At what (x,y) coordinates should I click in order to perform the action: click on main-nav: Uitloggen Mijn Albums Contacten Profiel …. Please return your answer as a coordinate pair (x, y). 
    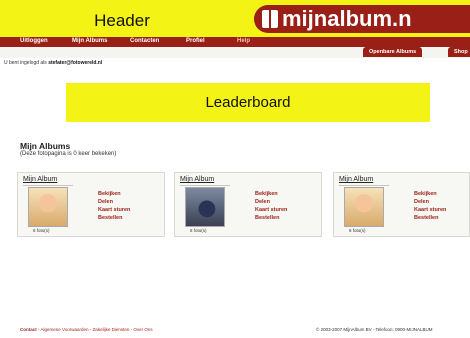
    Looking at the image, I should click on (235, 42).